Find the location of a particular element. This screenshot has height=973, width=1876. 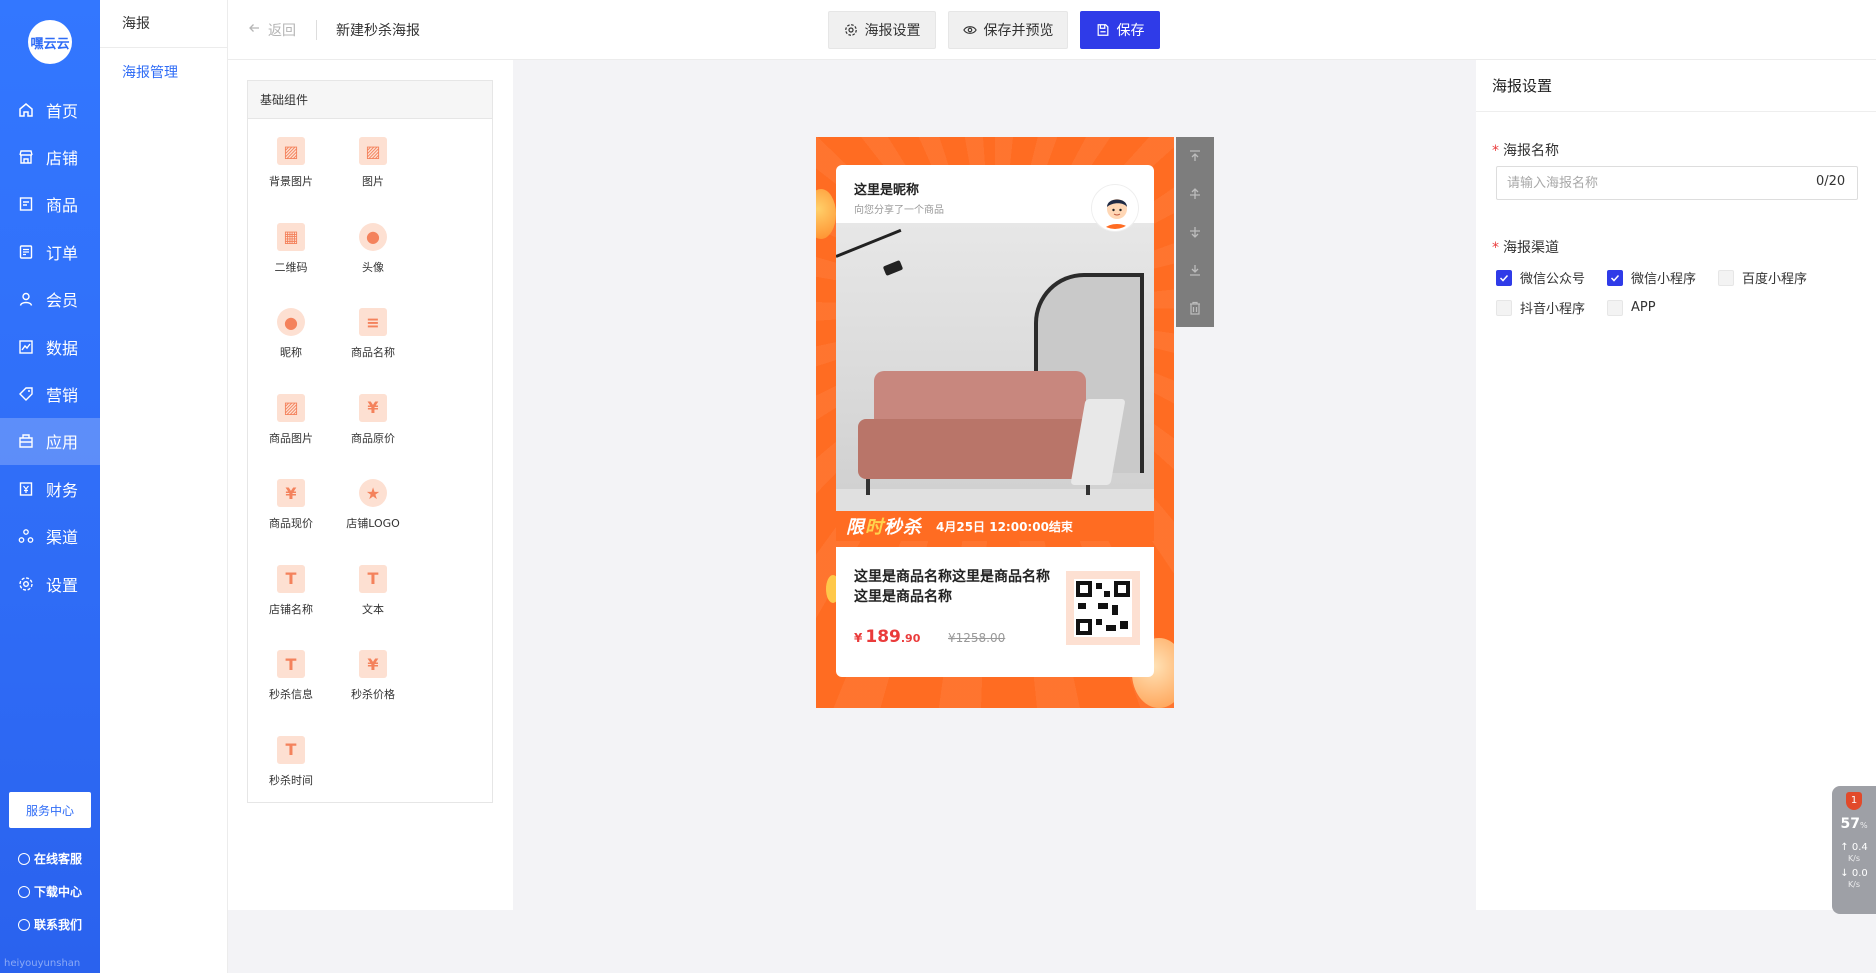

component-item: T 秒杀时间 is located at coordinates (291, 778).